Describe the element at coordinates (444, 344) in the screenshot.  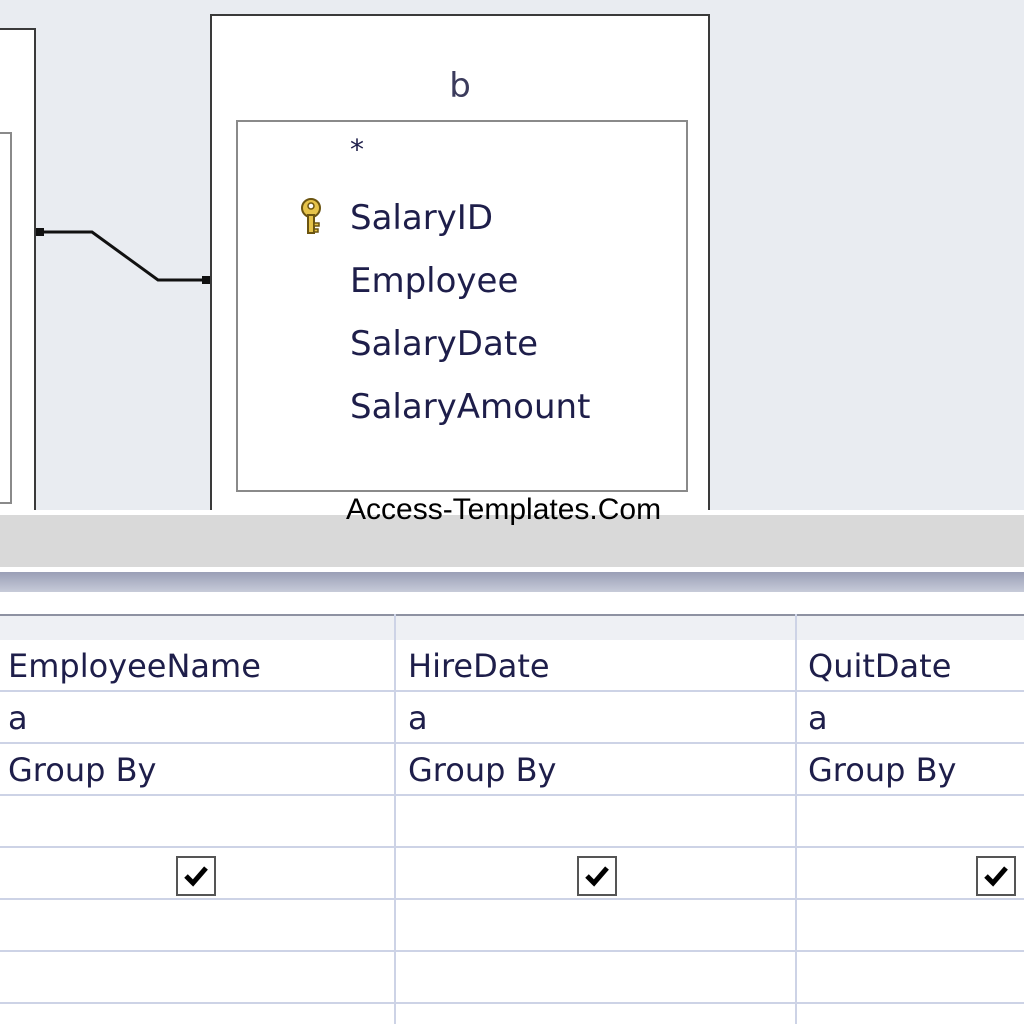
I see `field-salarydate: SalaryDate` at that location.